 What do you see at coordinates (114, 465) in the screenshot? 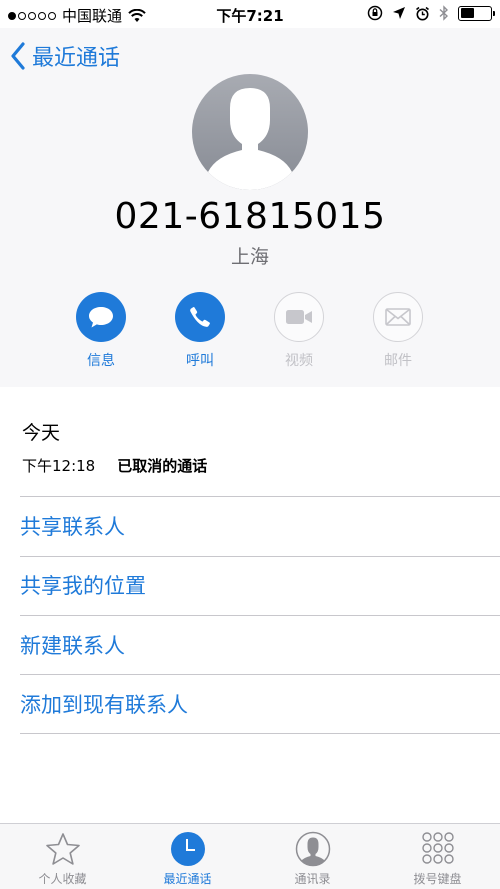
I see `call-history-row: 下午12:18 已取消的通话` at bounding box center [114, 465].